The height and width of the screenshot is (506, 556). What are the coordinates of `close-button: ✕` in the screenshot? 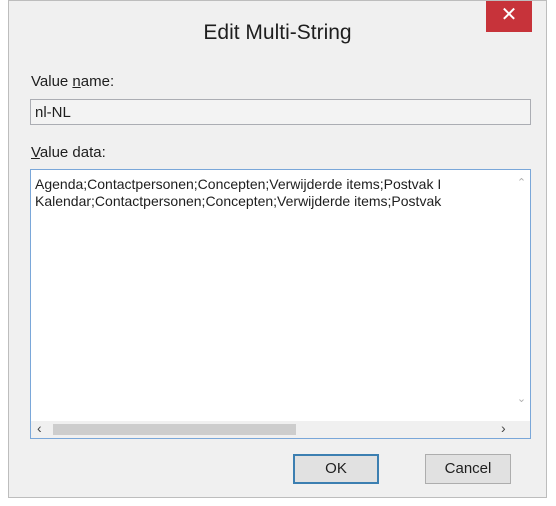 It's located at (509, 16).